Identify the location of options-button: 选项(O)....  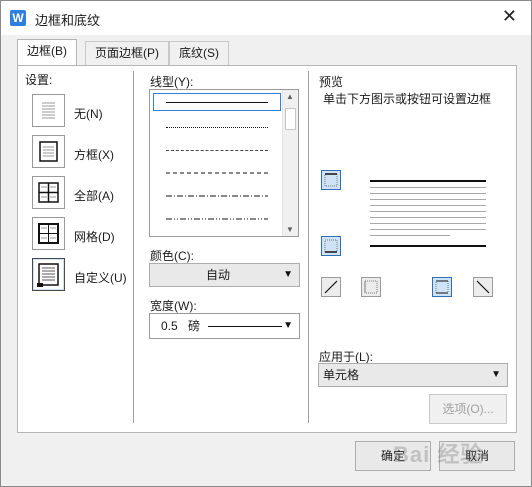
(468, 409).